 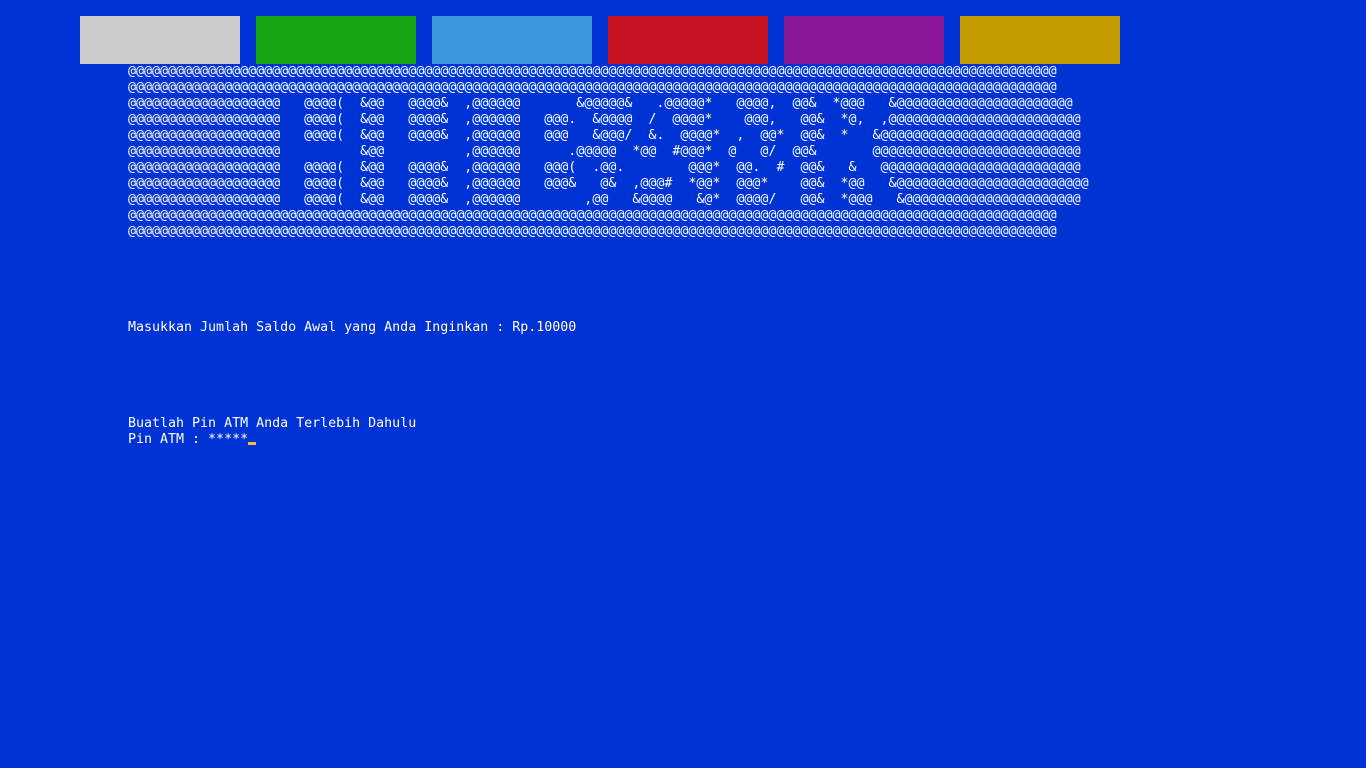 What do you see at coordinates (160, 40) in the screenshot?
I see `swatch-gray` at bounding box center [160, 40].